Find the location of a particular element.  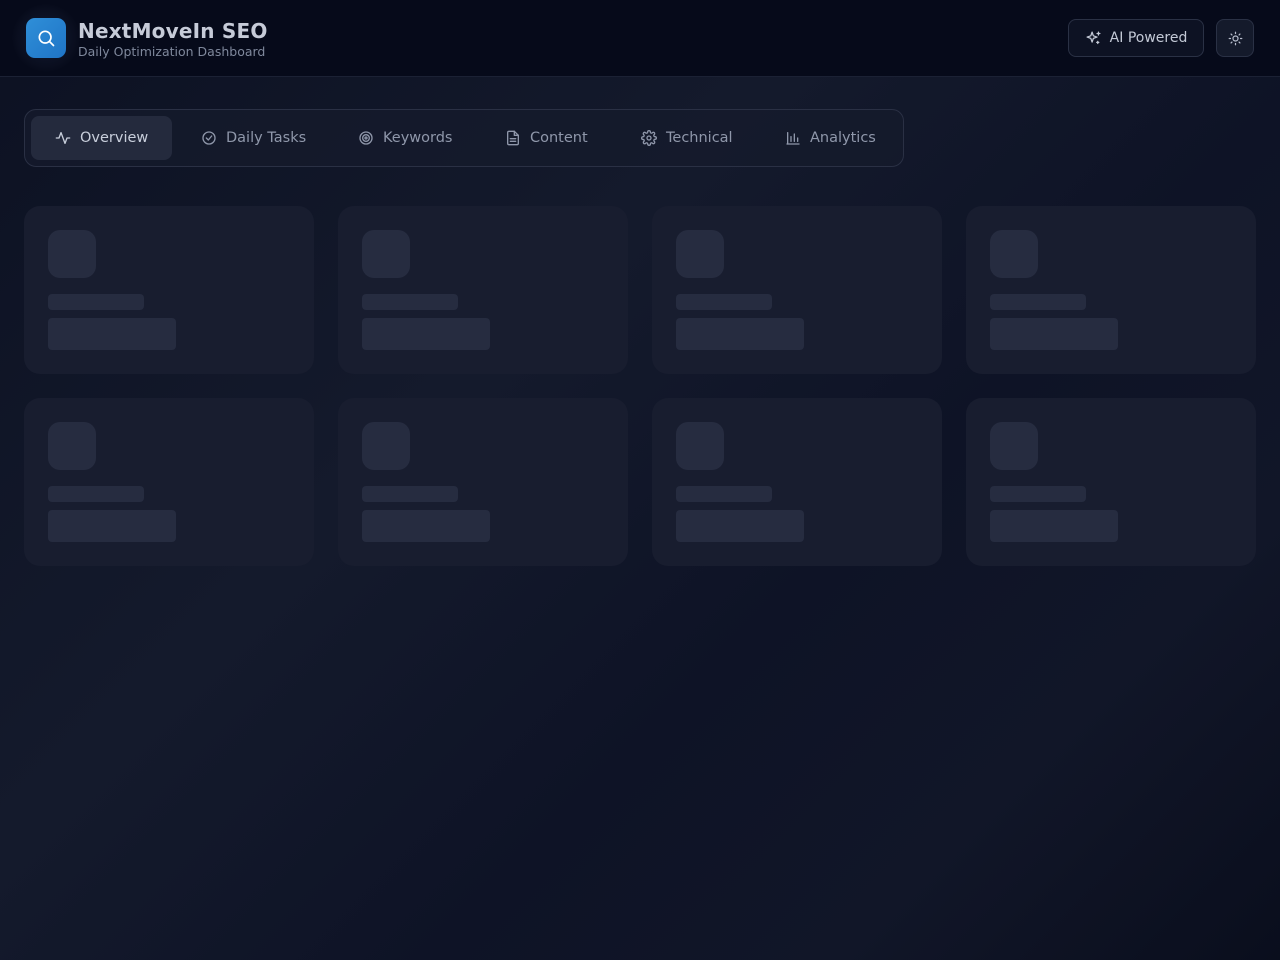

ai-powered-label: AI Powered is located at coordinates (1148, 38).